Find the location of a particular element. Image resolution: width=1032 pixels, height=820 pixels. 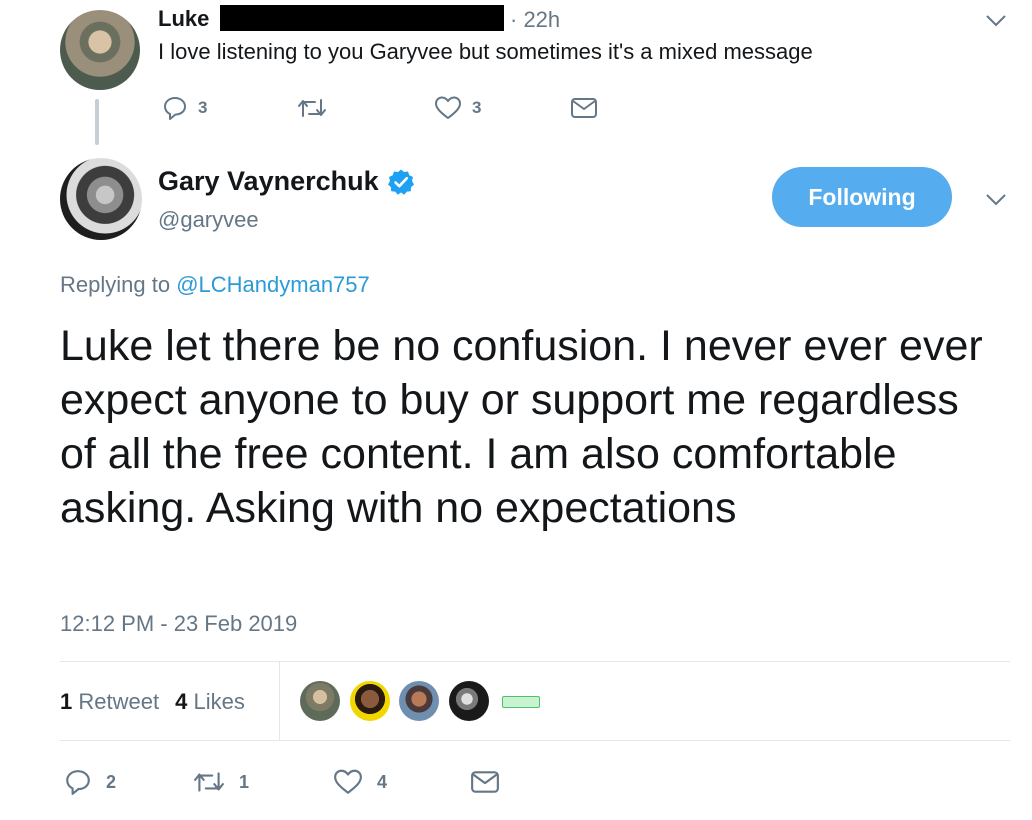

parent-tweet-time: · 22h is located at coordinates (535, 20).